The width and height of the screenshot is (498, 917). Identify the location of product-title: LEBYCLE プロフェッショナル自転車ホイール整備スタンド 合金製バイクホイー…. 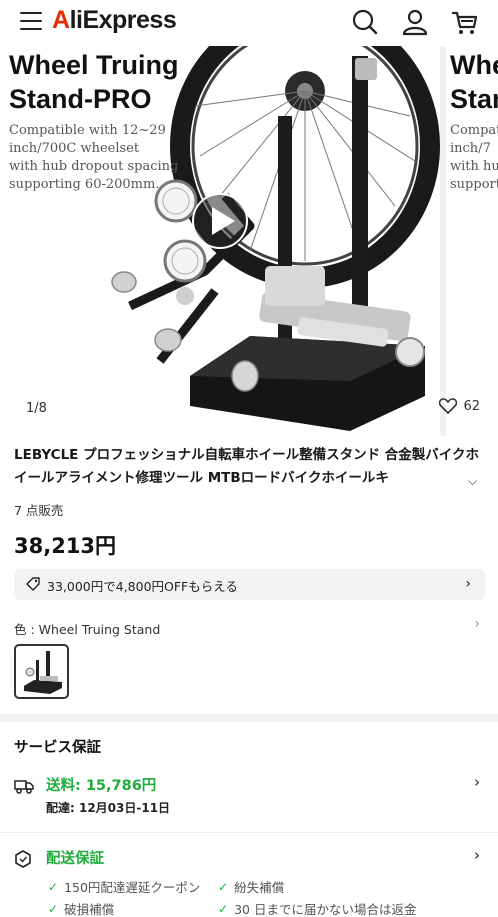
(249, 467).